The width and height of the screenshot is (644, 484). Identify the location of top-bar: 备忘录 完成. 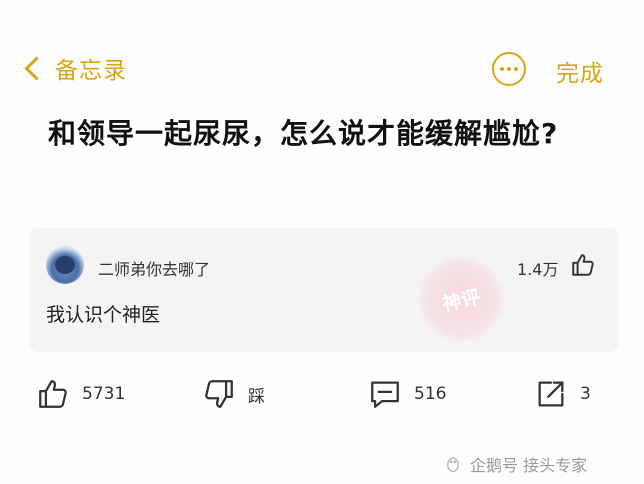
(322, 68).